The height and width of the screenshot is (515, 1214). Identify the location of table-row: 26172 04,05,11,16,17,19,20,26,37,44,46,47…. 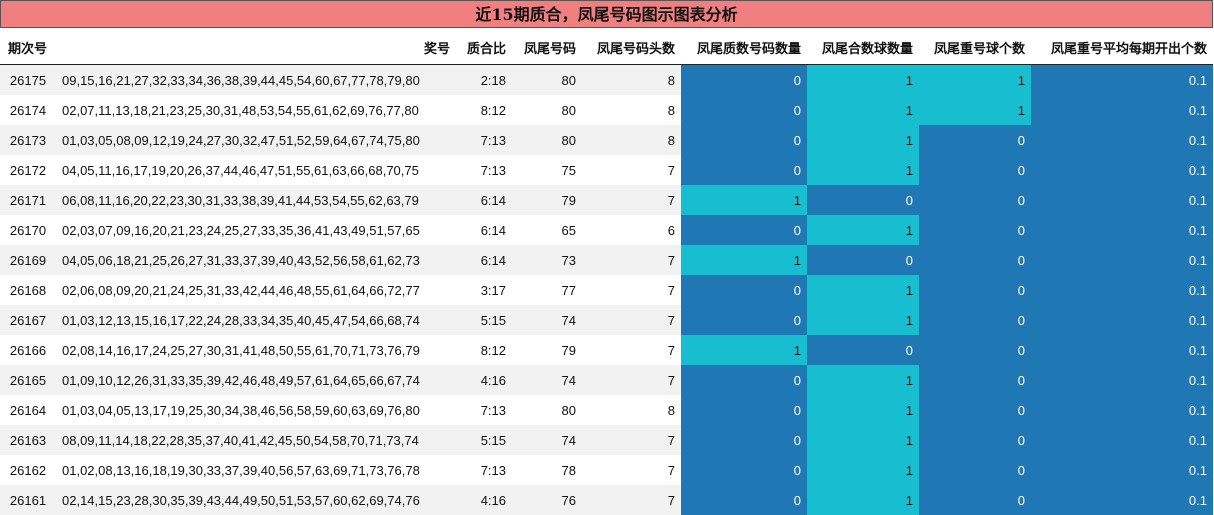
(606, 170).